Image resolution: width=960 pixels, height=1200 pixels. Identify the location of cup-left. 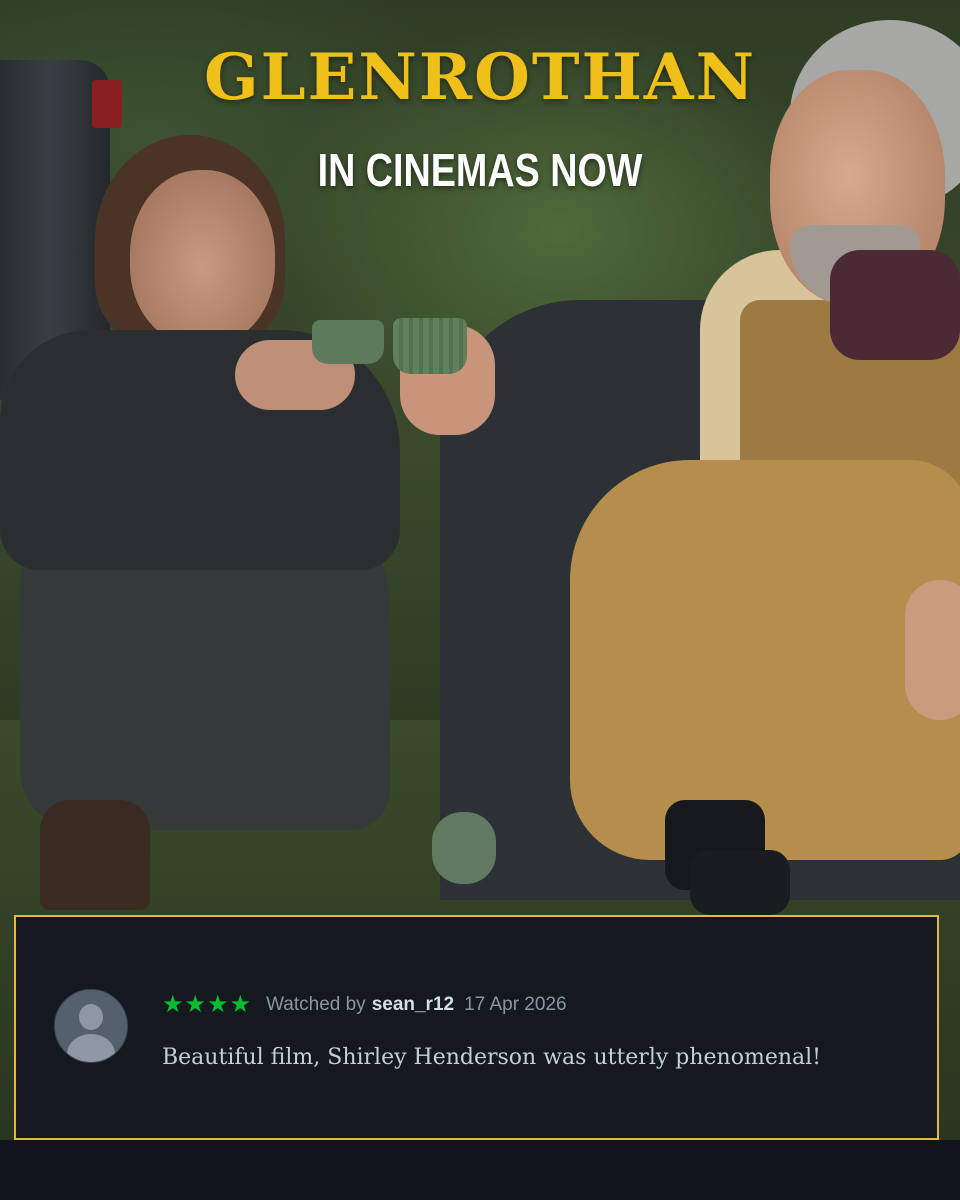
(348, 342).